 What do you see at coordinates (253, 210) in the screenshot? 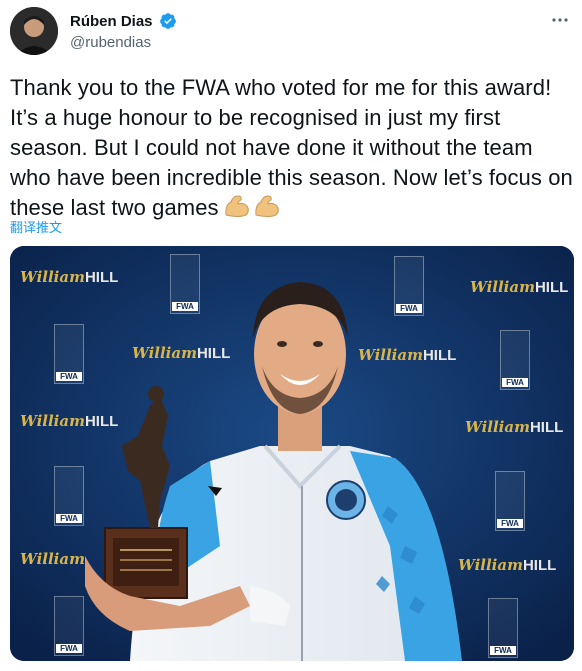
I see `flexed-biceps-icon` at bounding box center [253, 210].